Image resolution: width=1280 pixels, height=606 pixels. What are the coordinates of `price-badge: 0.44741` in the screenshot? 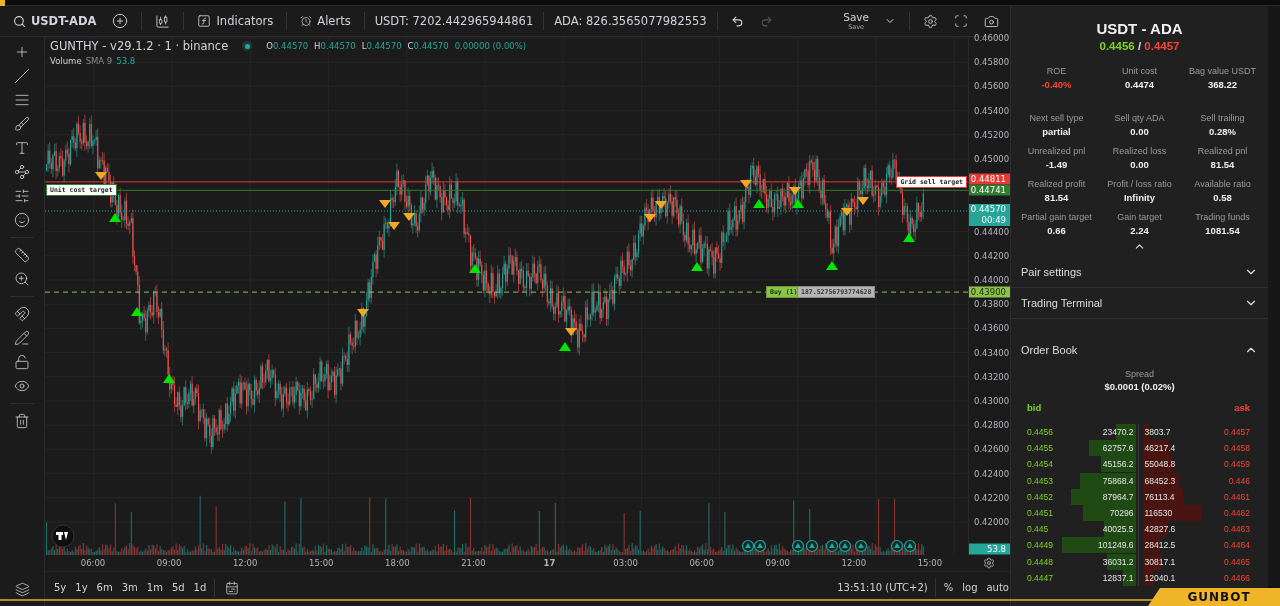 It's located at (989, 190).